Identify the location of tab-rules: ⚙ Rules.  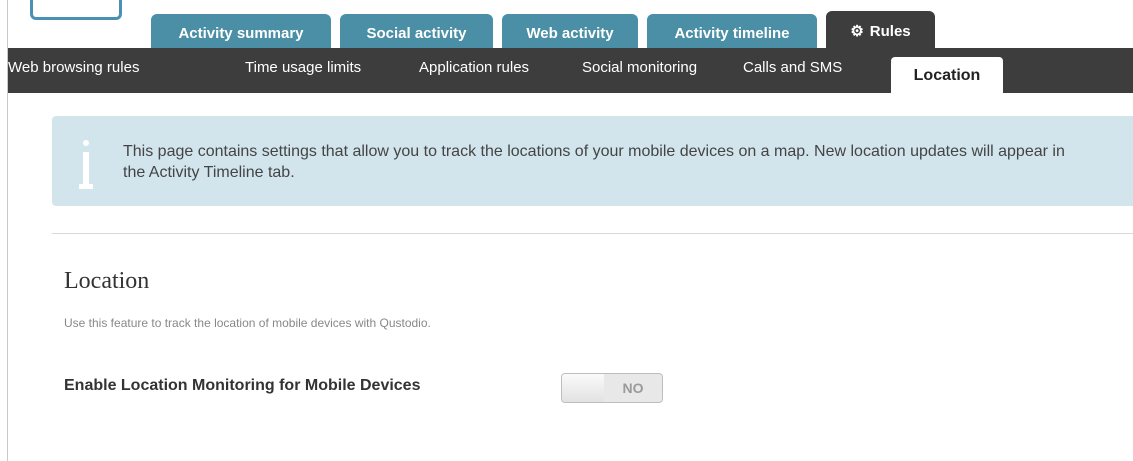
(880, 29).